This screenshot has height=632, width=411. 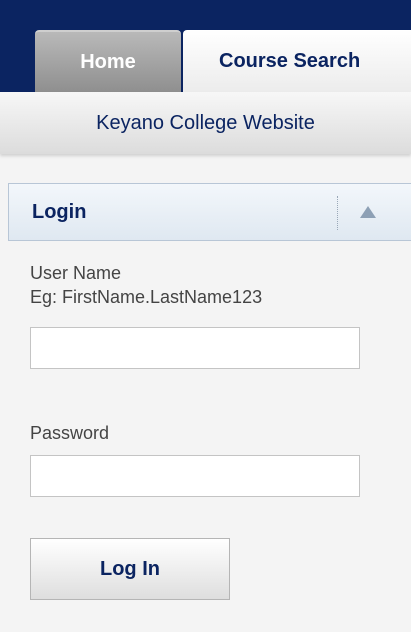 I want to click on password-input, so click(x=195, y=476).